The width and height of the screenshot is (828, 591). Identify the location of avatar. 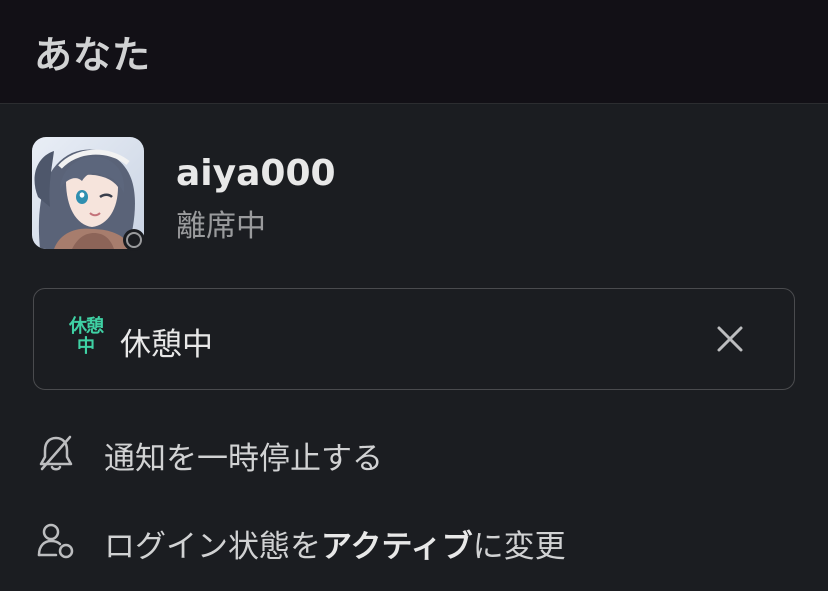
(88, 194).